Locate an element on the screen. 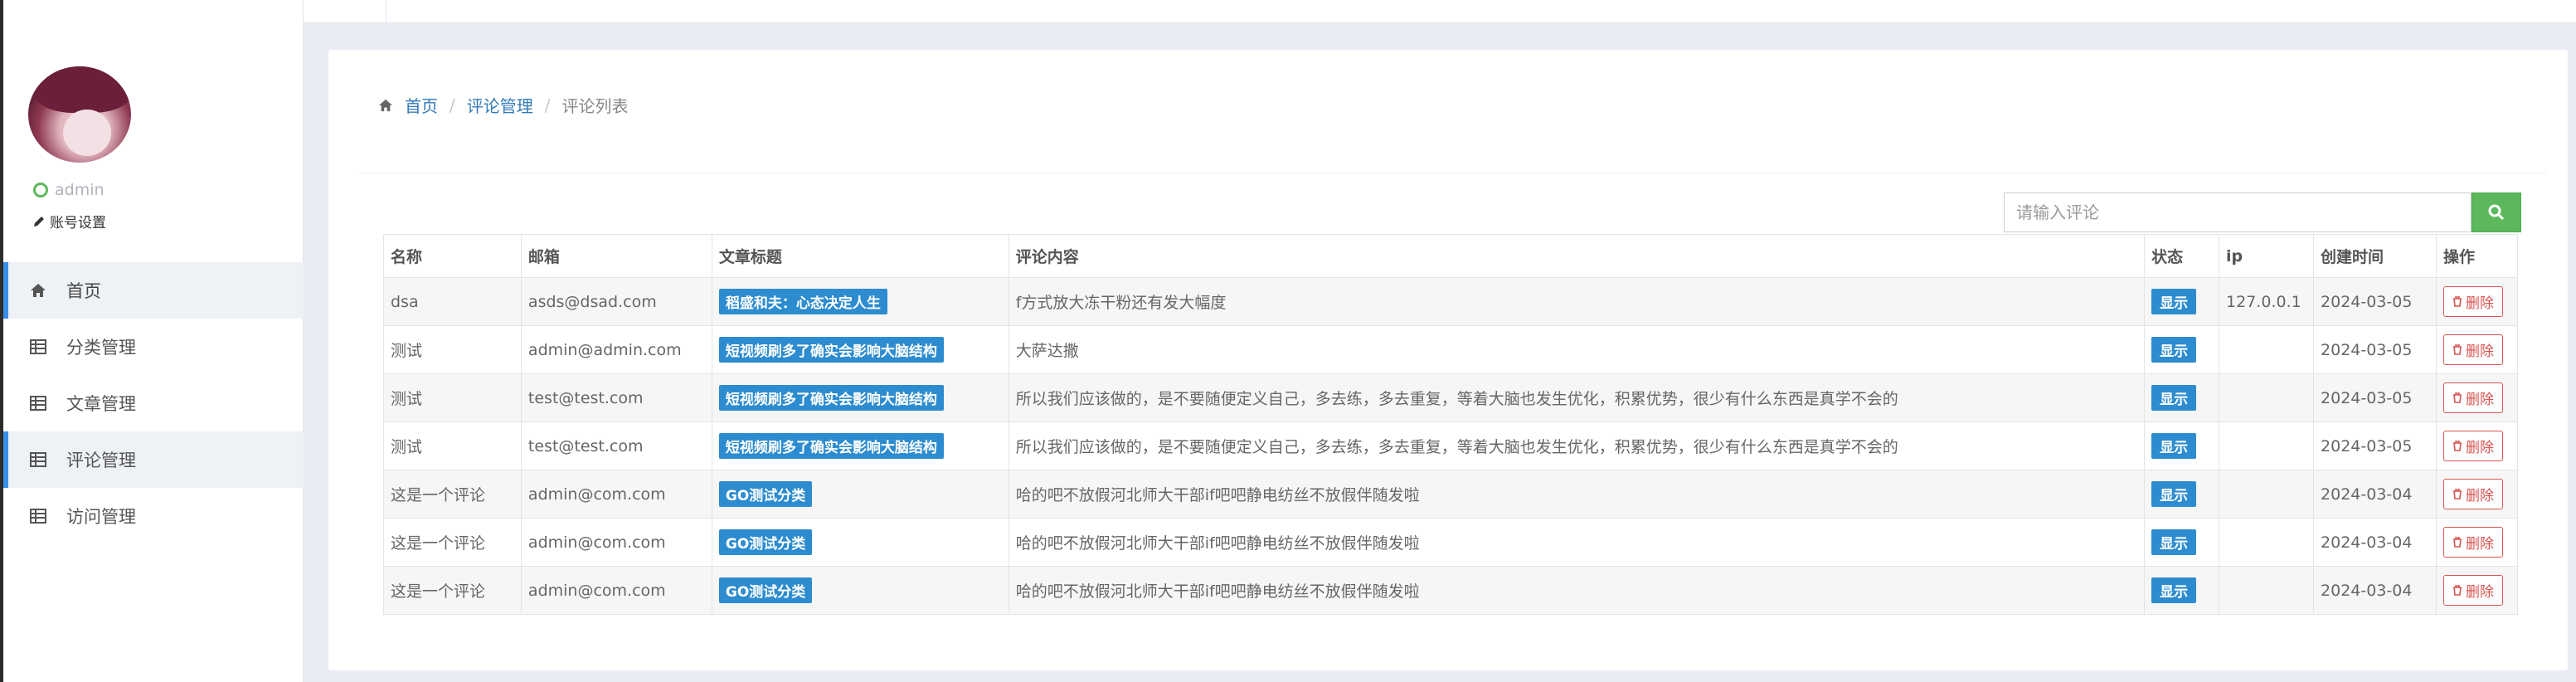 The height and width of the screenshot is (682, 2576). home-icon is located at coordinates (386, 105).